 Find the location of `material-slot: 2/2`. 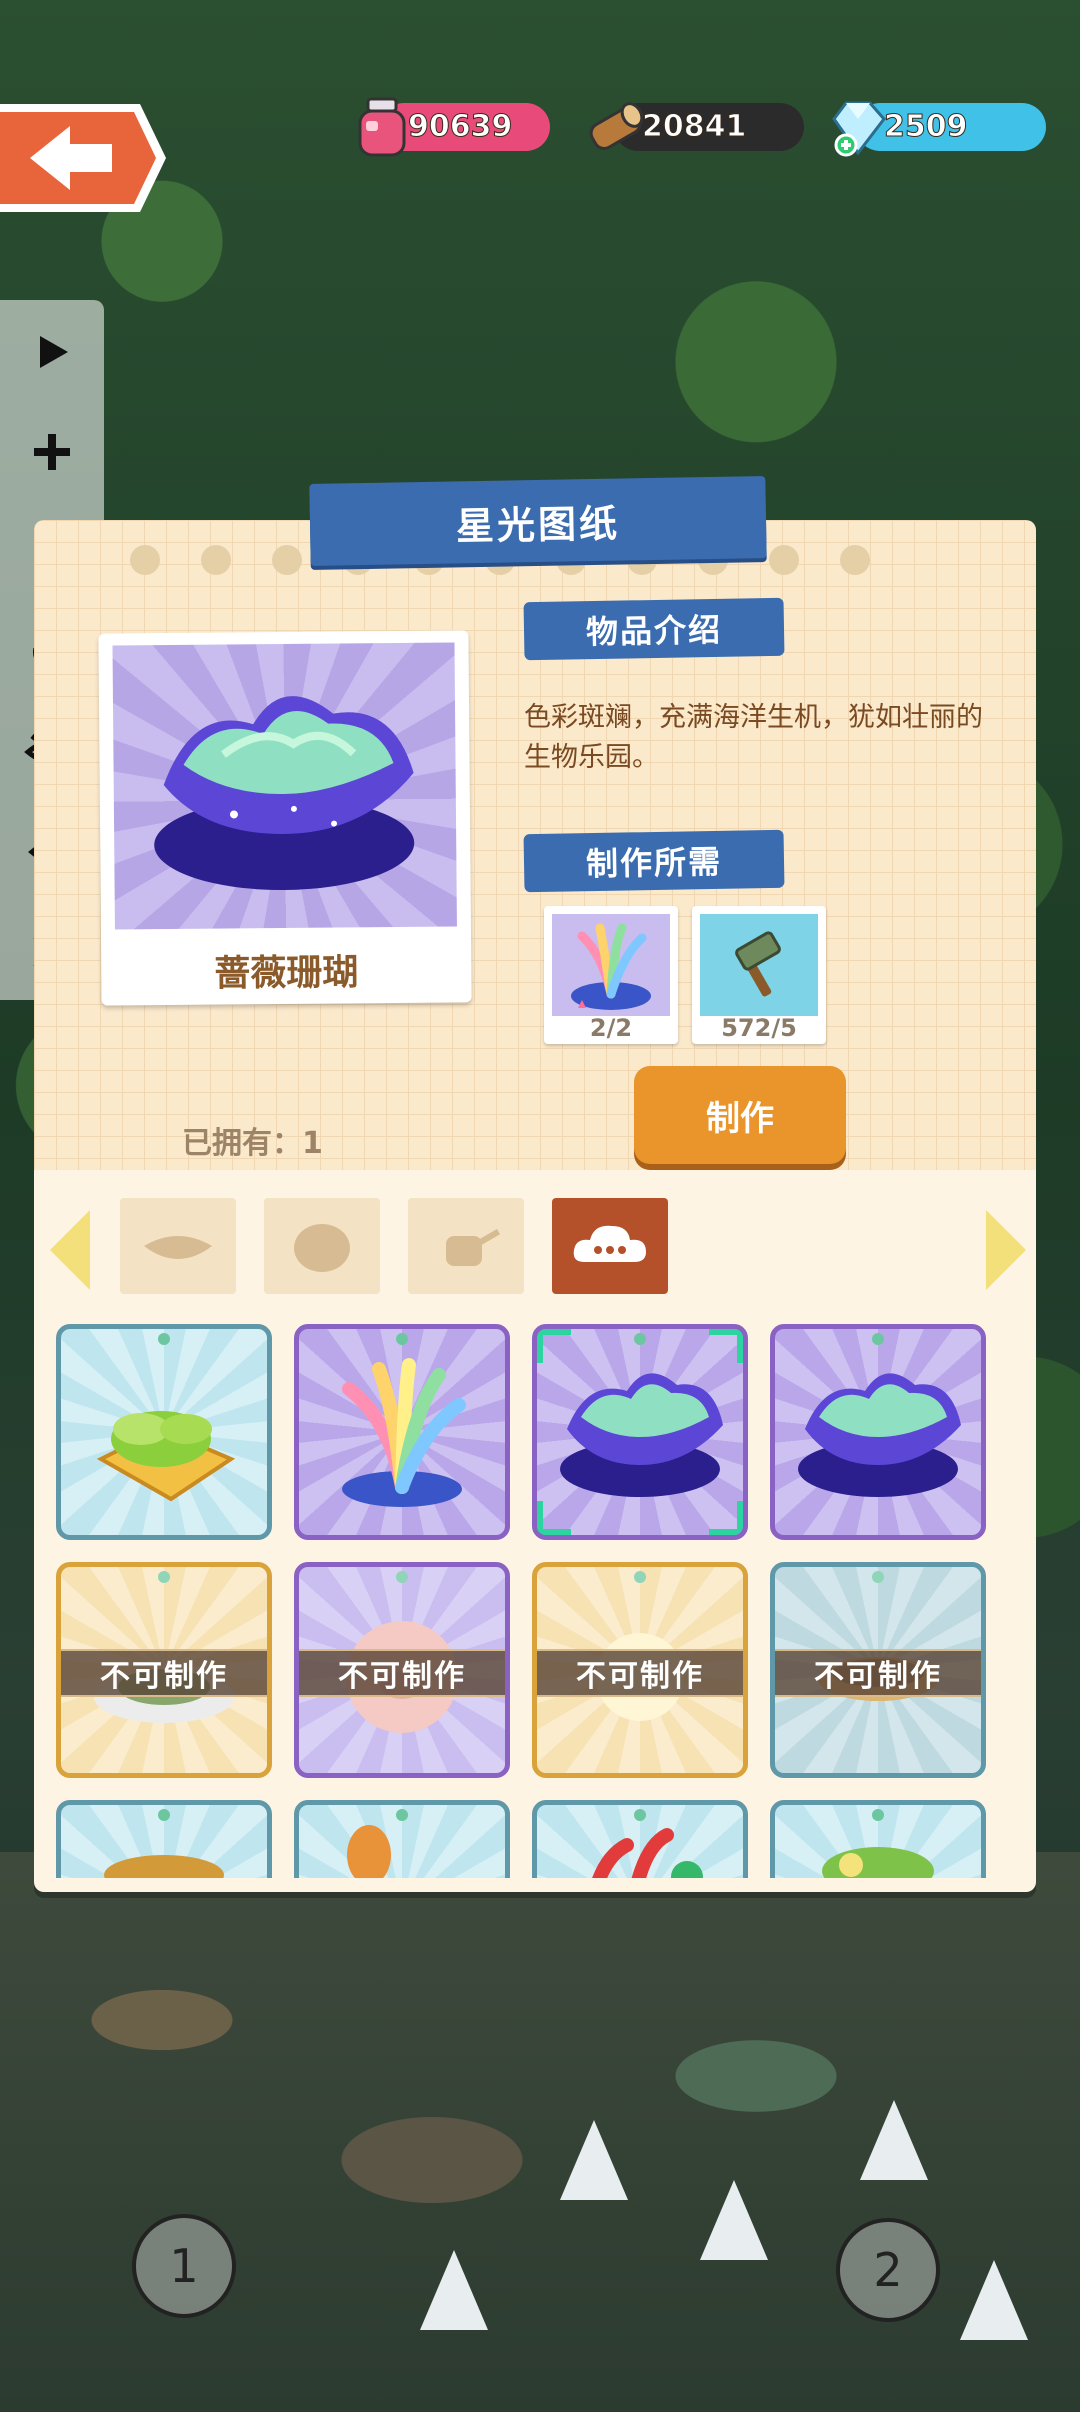

material-slot: 2/2 is located at coordinates (611, 975).